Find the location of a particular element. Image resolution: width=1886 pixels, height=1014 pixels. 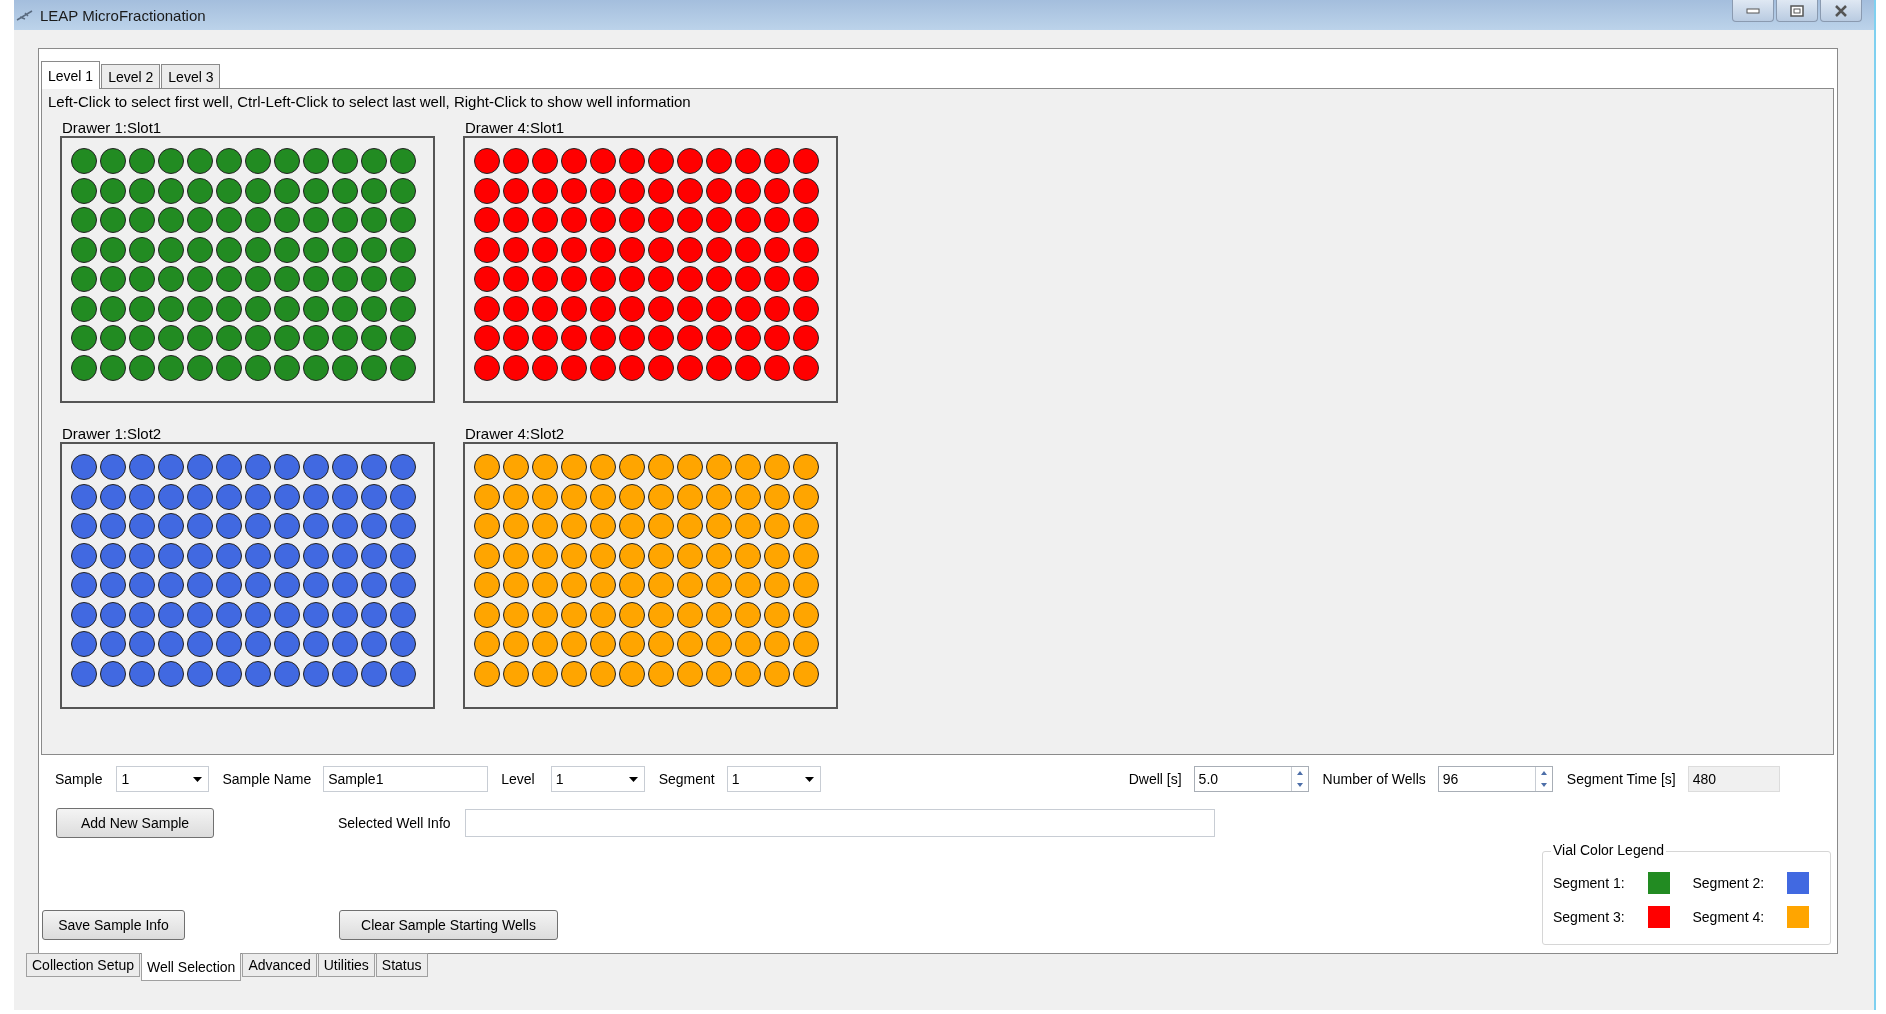

well-plate is located at coordinates (247, 575).